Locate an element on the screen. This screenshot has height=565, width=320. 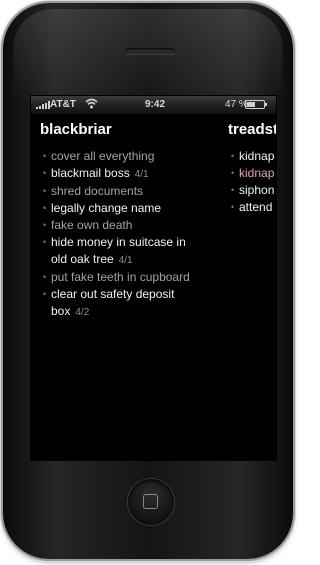
wifi-icon is located at coordinates (91, 103).